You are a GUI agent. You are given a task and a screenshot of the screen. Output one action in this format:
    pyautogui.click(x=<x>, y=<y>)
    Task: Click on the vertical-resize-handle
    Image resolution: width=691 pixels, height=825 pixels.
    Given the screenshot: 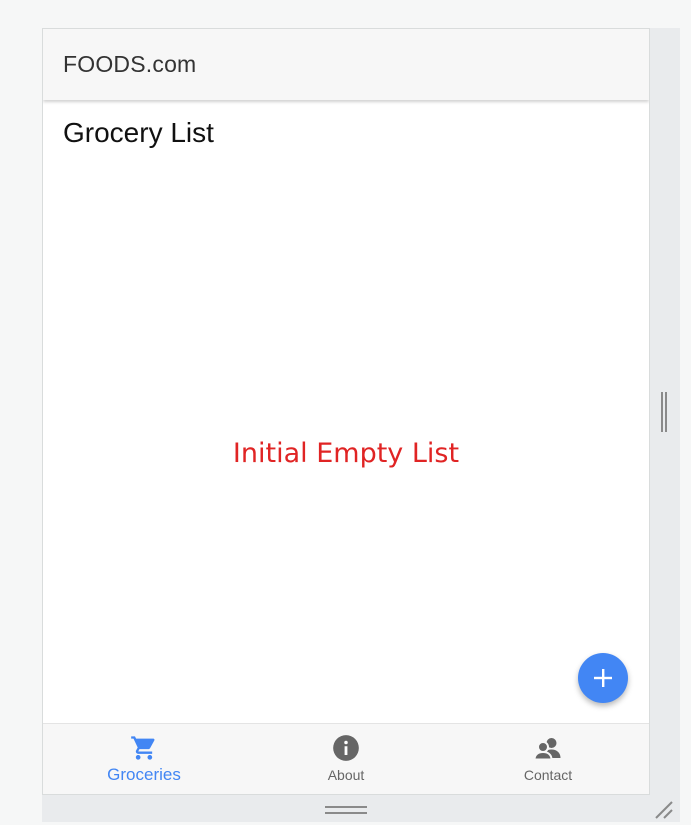 What is the action you would take?
    pyautogui.click(x=664, y=412)
    